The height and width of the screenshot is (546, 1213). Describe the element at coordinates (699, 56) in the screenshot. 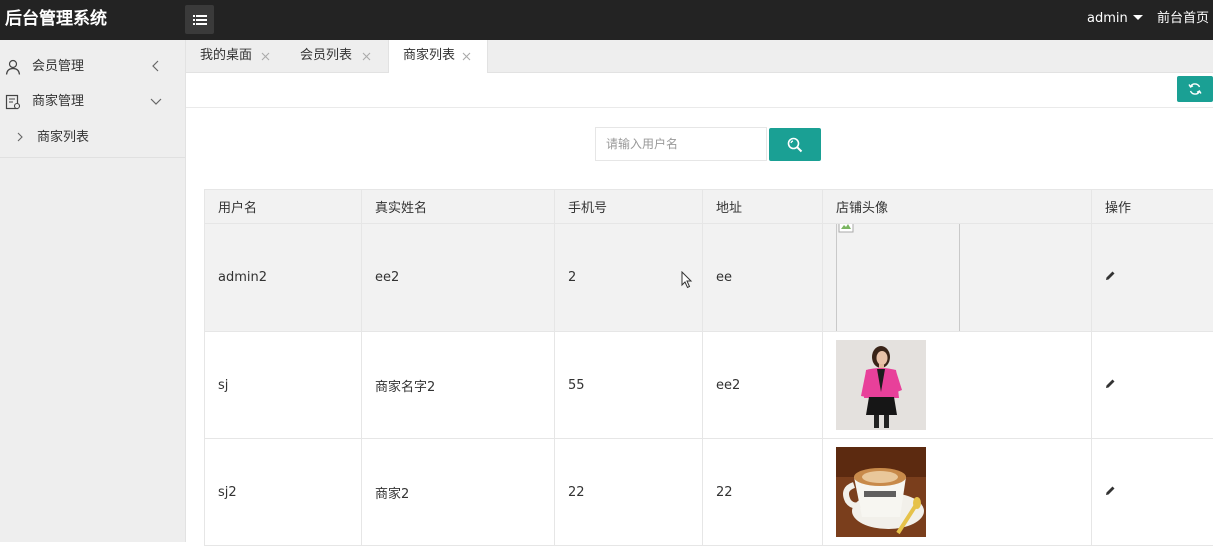

I see `tab-bar: 我的桌面 会员列表 商家列表` at that location.